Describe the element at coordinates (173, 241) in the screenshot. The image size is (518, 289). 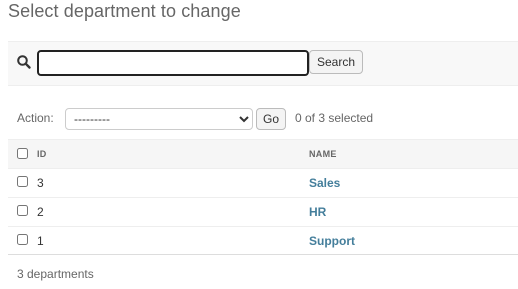
I see `row-id: 1` at that location.